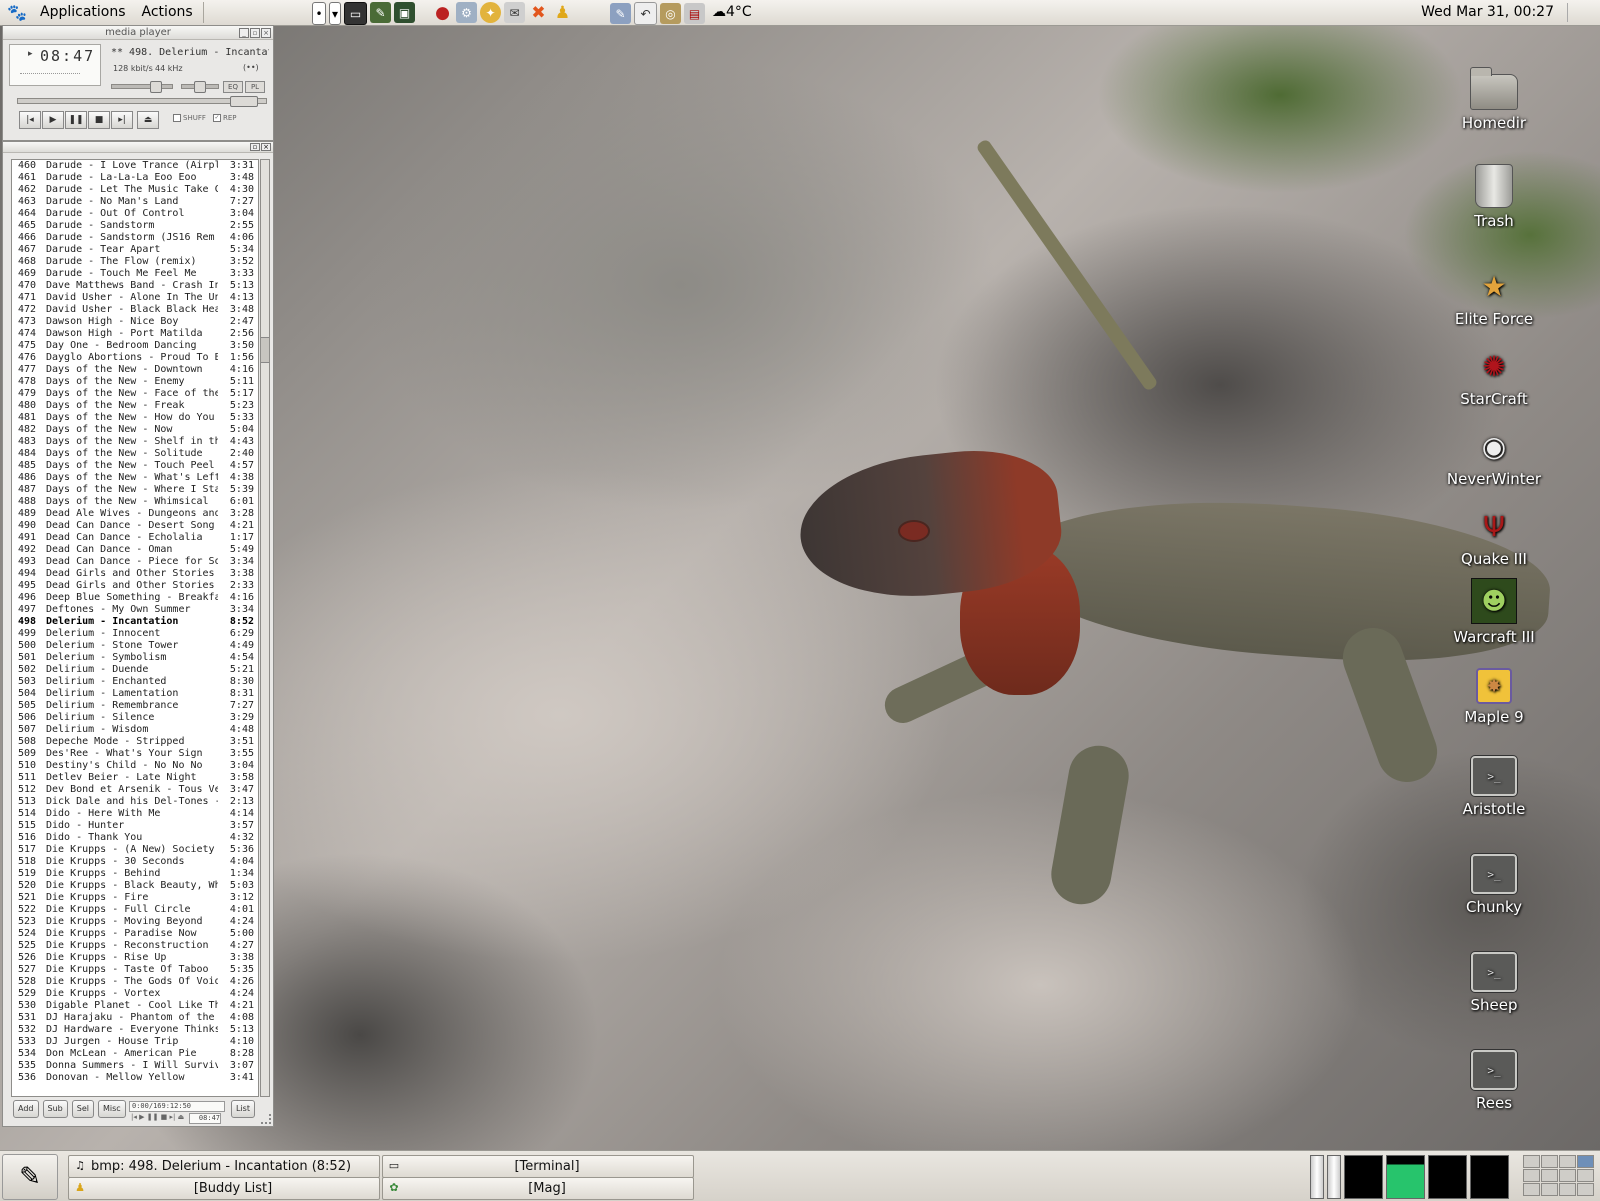 Image resolution: width=1600 pixels, height=1201 pixels. What do you see at coordinates (76, 120) in the screenshot?
I see `pause-button: ❚❚` at bounding box center [76, 120].